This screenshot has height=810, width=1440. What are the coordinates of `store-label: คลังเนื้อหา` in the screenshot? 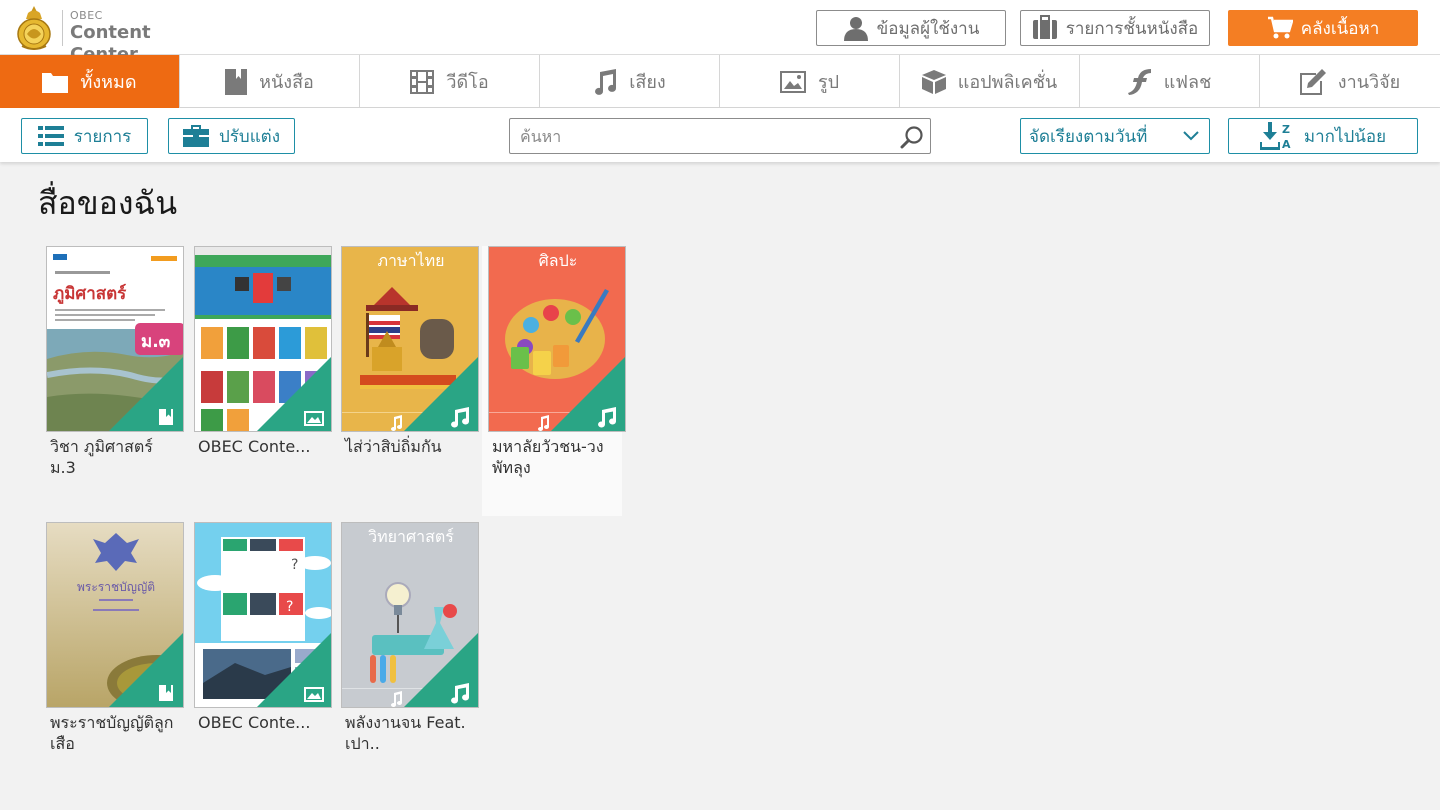 It's located at (1340, 28).